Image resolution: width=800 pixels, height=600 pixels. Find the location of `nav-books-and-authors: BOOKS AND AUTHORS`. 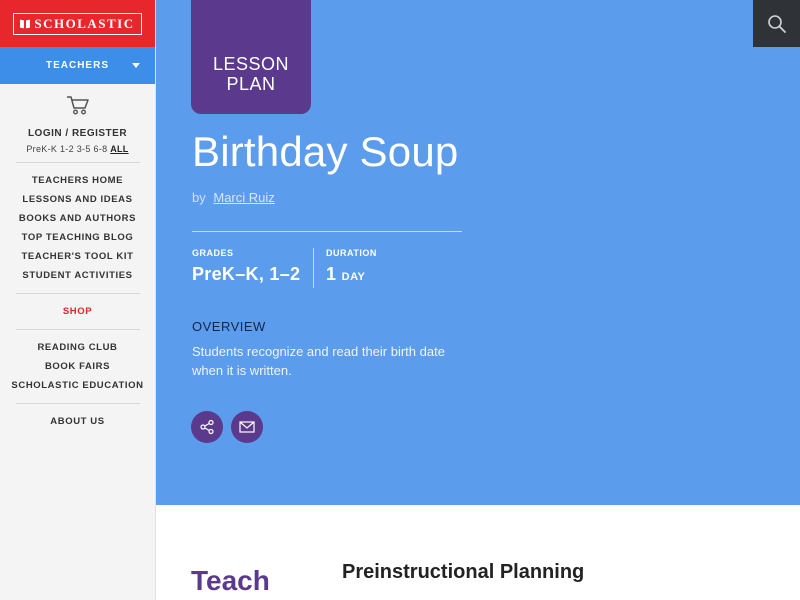

nav-books-and-authors: BOOKS AND AUTHORS is located at coordinates (77, 218).